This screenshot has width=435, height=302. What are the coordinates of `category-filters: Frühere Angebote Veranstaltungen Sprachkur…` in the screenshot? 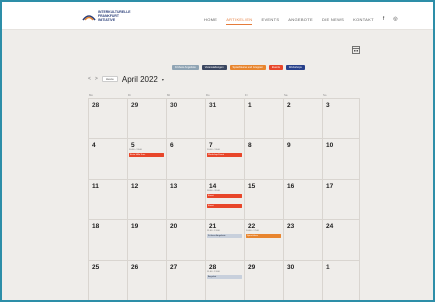 It's located at (238, 67).